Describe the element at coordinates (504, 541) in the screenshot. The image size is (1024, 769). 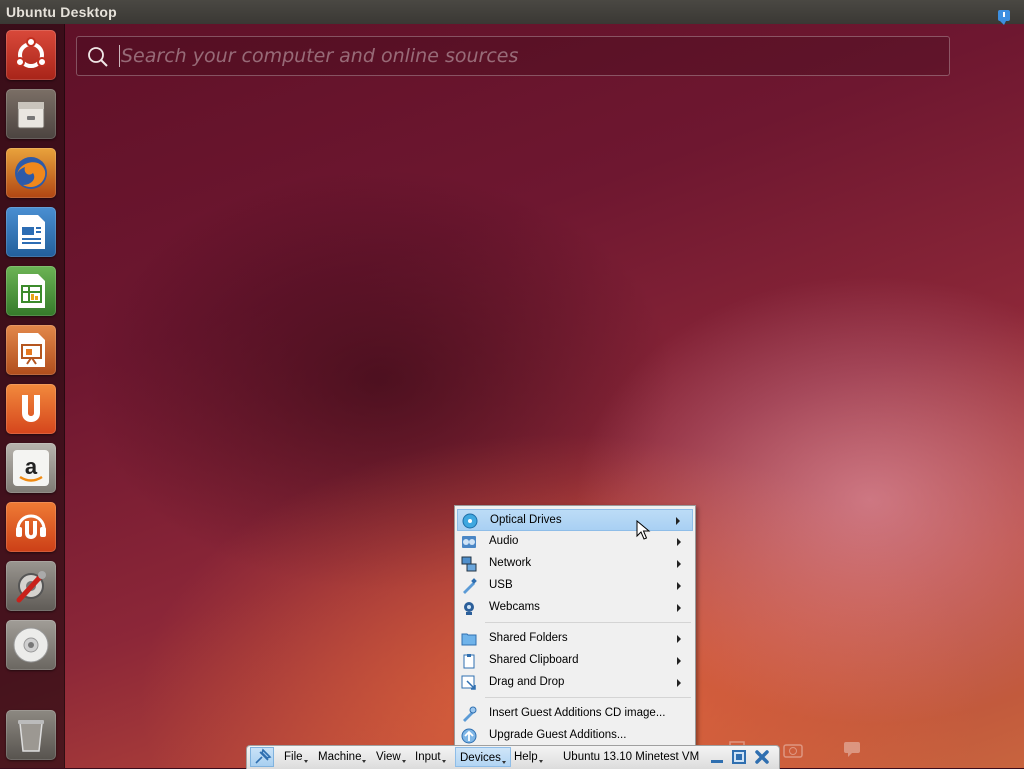
I see `menu-item-label: Audio` at that location.